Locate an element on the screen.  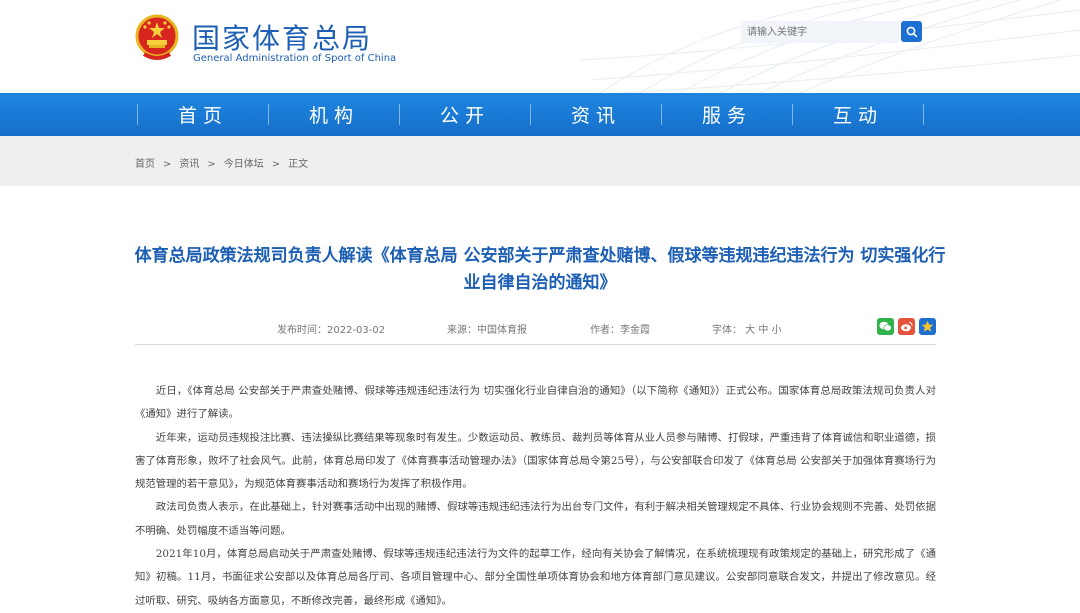
publish-date: 发布时间：2022-03-02 is located at coordinates (331, 330).